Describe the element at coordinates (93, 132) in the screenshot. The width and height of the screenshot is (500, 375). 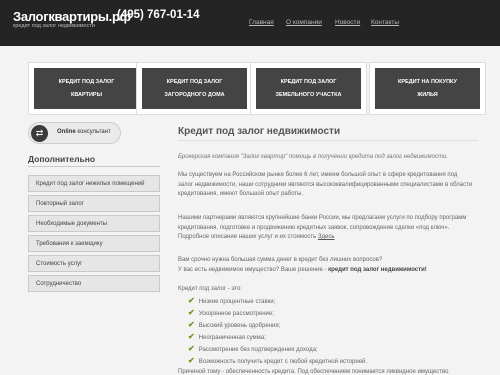
I see `online-rest: консультант` at that location.